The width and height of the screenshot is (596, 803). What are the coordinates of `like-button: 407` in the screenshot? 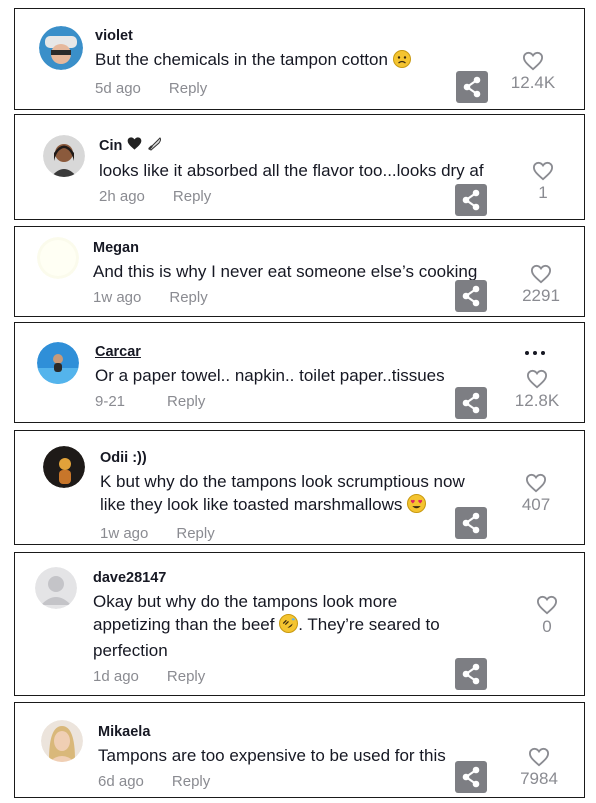 It's located at (536, 494).